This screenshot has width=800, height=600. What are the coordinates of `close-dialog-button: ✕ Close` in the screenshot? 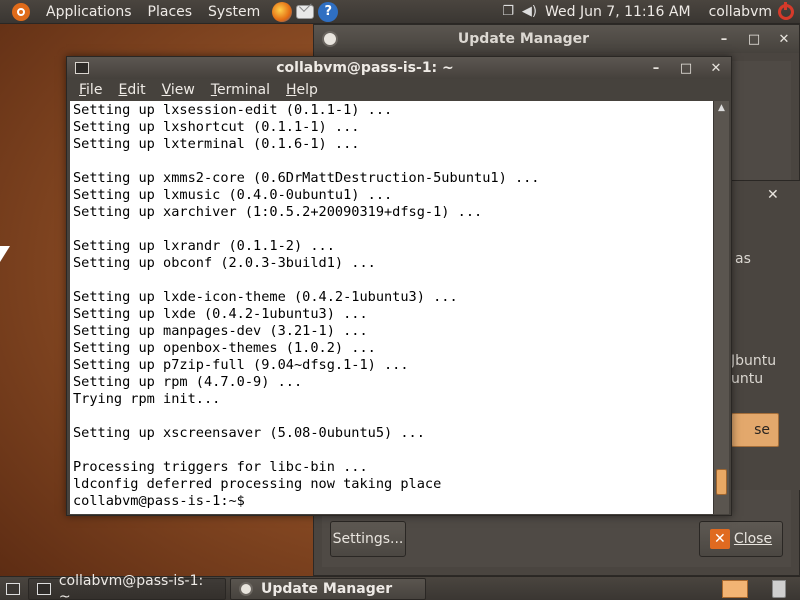 It's located at (741, 539).